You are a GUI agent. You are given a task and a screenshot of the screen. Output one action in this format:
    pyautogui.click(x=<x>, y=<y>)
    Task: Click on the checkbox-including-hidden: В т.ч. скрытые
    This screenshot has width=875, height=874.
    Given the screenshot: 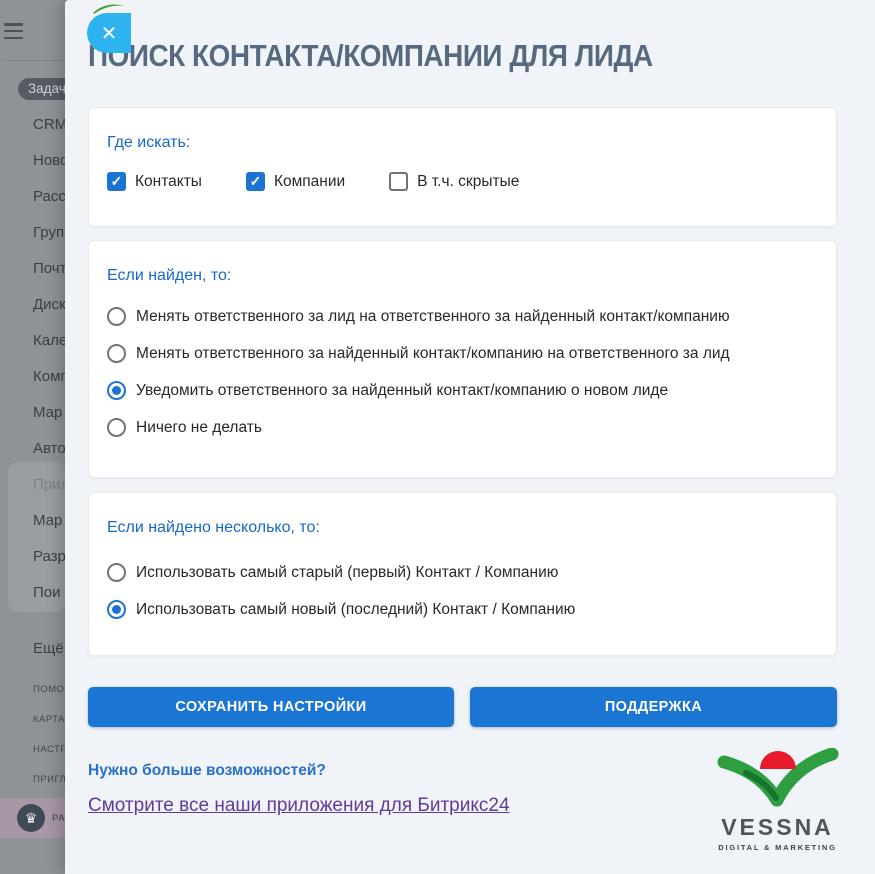 What is the action you would take?
    pyautogui.click(x=454, y=181)
    